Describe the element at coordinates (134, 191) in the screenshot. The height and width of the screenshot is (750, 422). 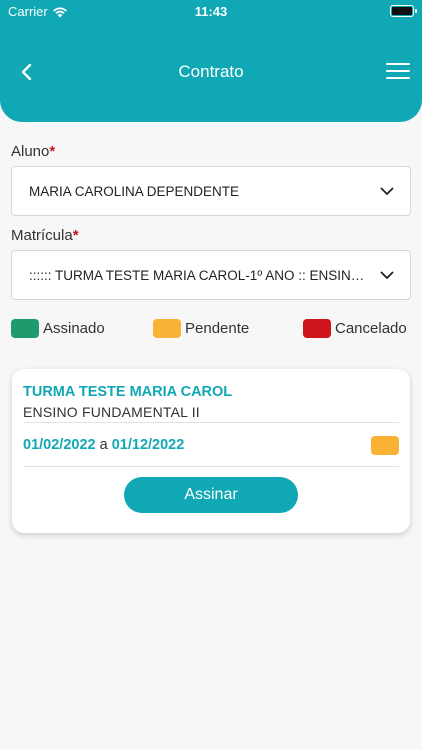
I see `aluno-select-value: MARIA CAROLINA DEPENDENTE` at that location.